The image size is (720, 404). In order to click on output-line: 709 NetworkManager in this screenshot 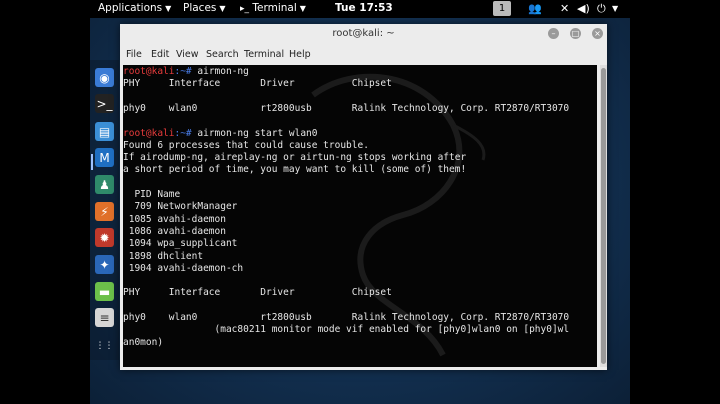, I will do `click(180, 207)`.